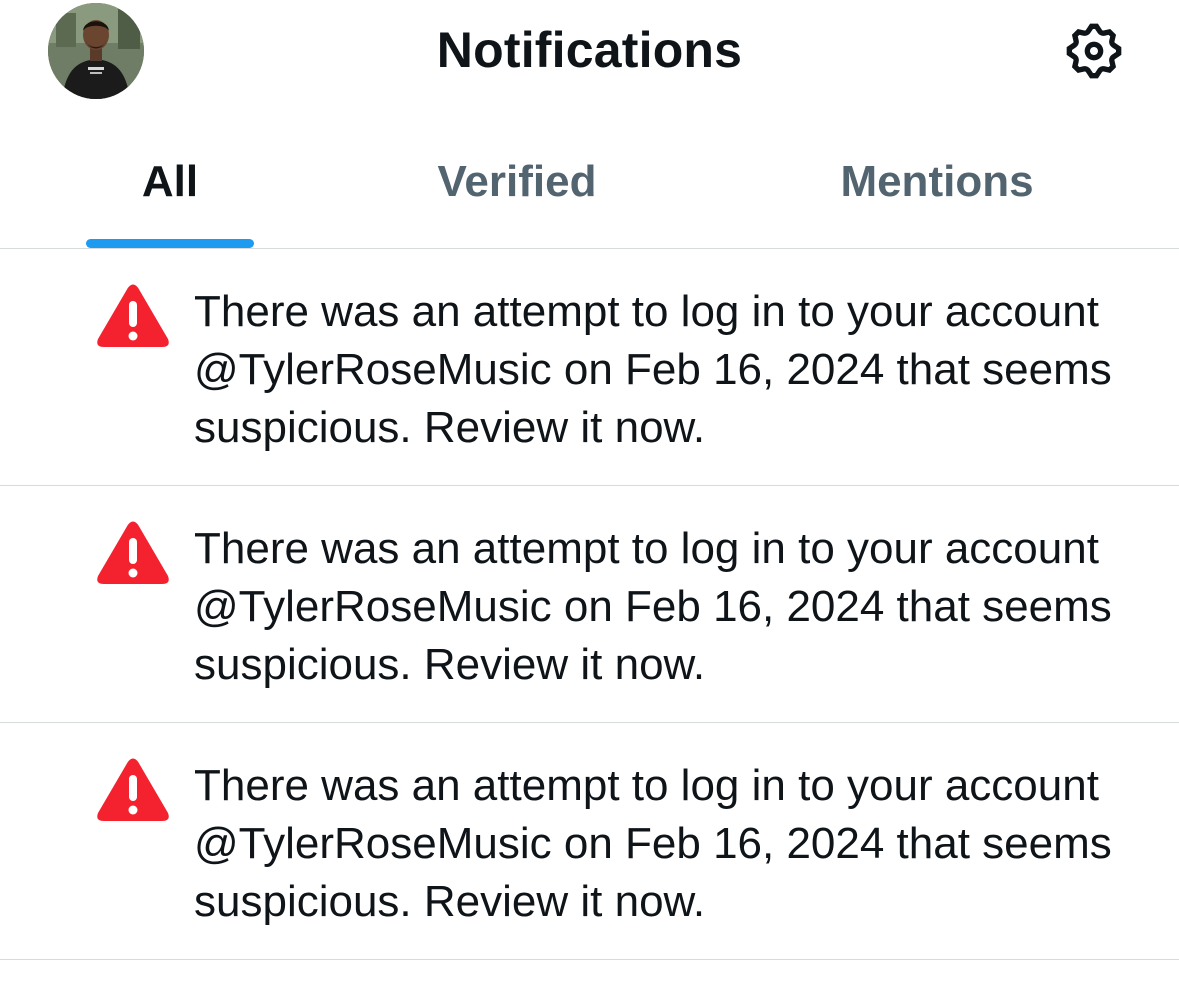 The width and height of the screenshot is (1179, 985). I want to click on active-tab-indicator, so click(170, 243).